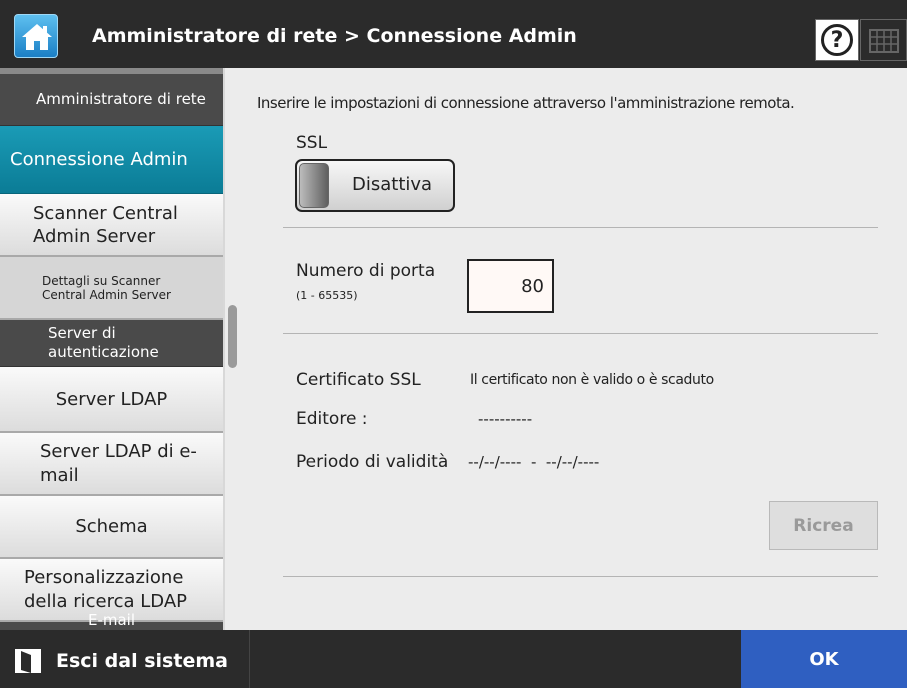 The width and height of the screenshot is (907, 688). I want to click on sidebar-item-dettagli-scanner-central: Dettagli su Scanner Central Admin Server, so click(111, 288).